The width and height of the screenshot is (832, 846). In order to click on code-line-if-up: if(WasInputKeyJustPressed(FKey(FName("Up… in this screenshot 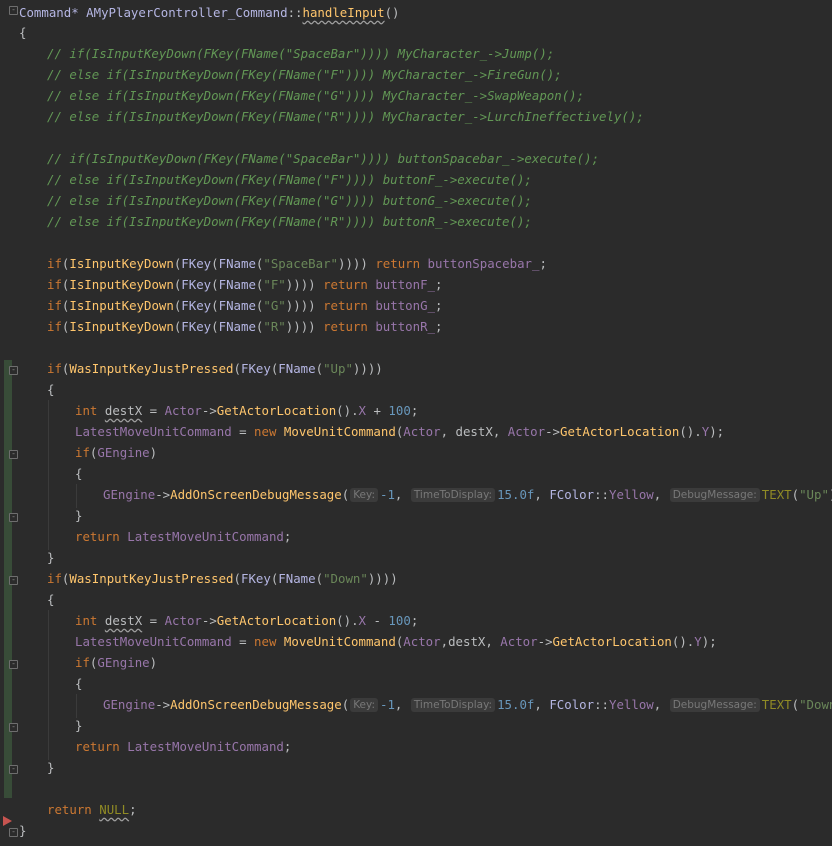, I will do `click(215, 368)`.